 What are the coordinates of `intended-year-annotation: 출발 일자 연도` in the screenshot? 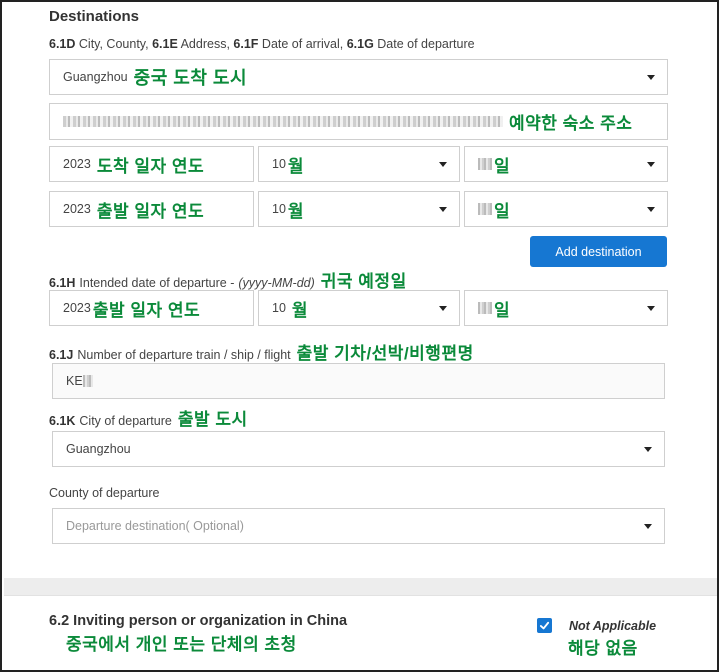 It's located at (146, 310).